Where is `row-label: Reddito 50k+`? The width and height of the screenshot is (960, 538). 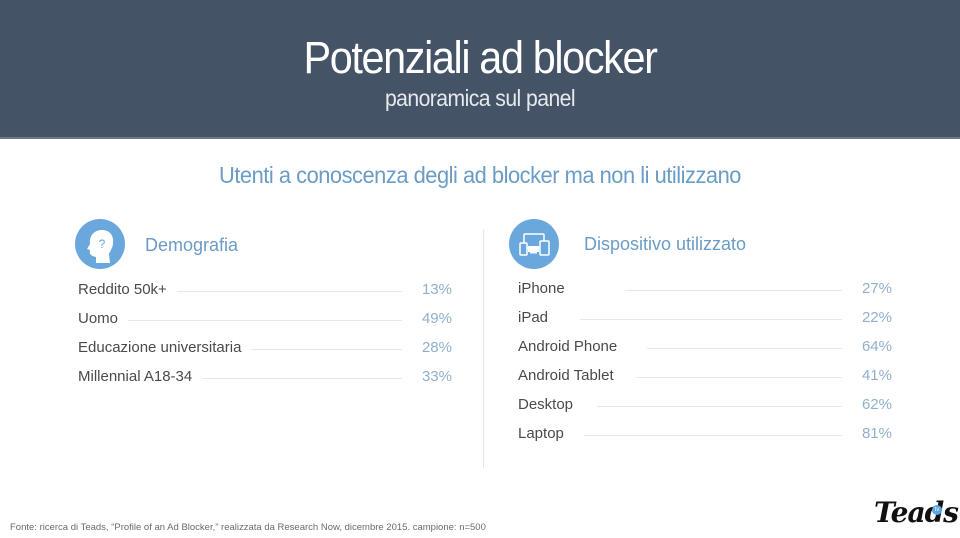 row-label: Reddito 50k+ is located at coordinates (127, 289).